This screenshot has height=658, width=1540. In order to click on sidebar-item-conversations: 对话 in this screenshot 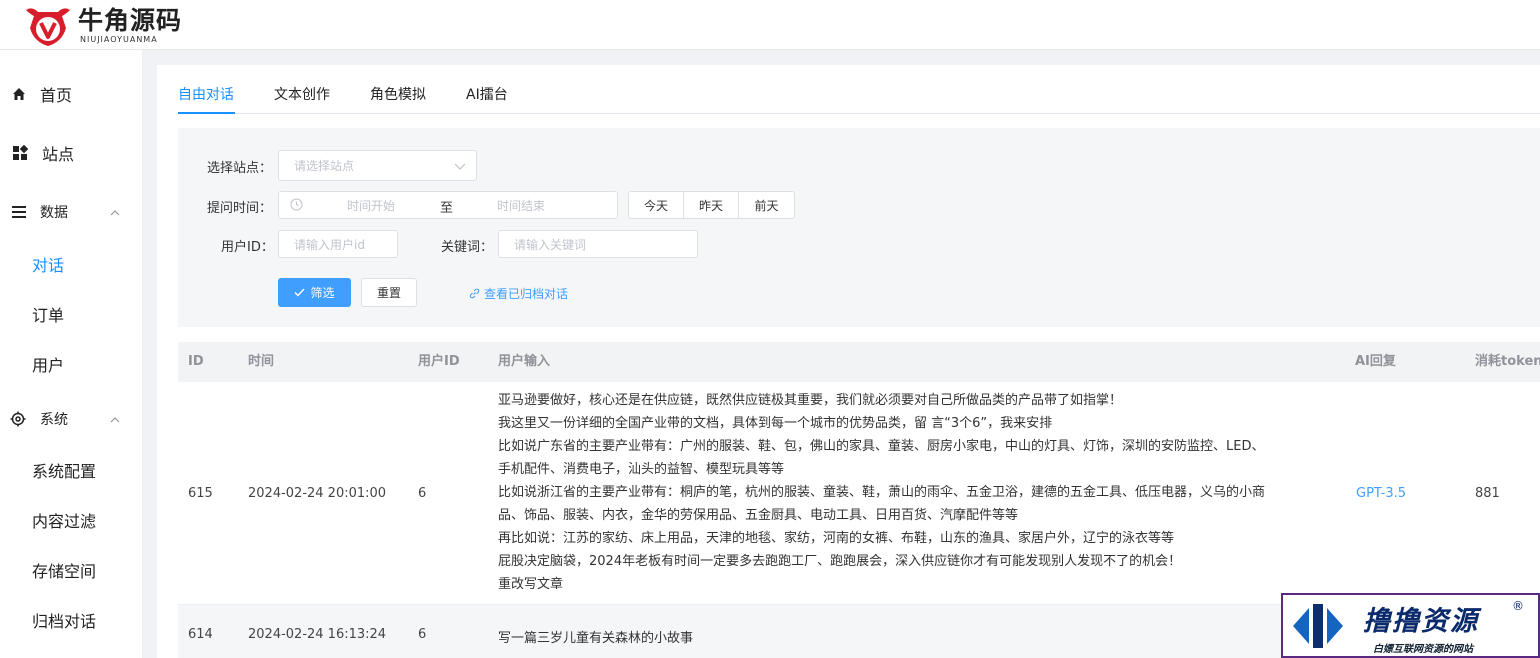, I will do `click(71, 264)`.